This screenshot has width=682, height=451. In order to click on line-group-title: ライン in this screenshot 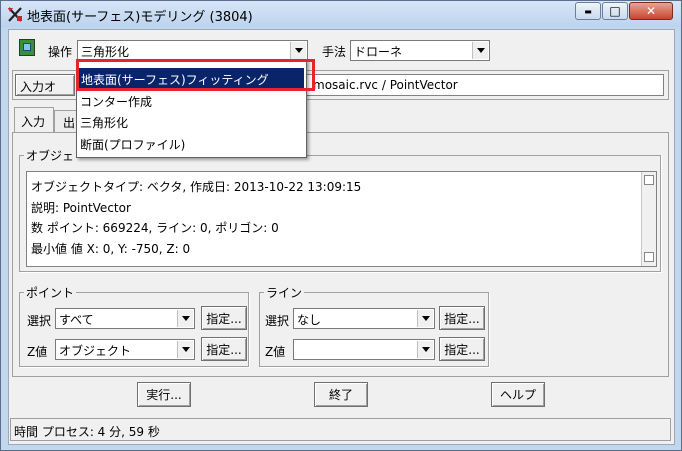, I will do `click(284, 292)`.